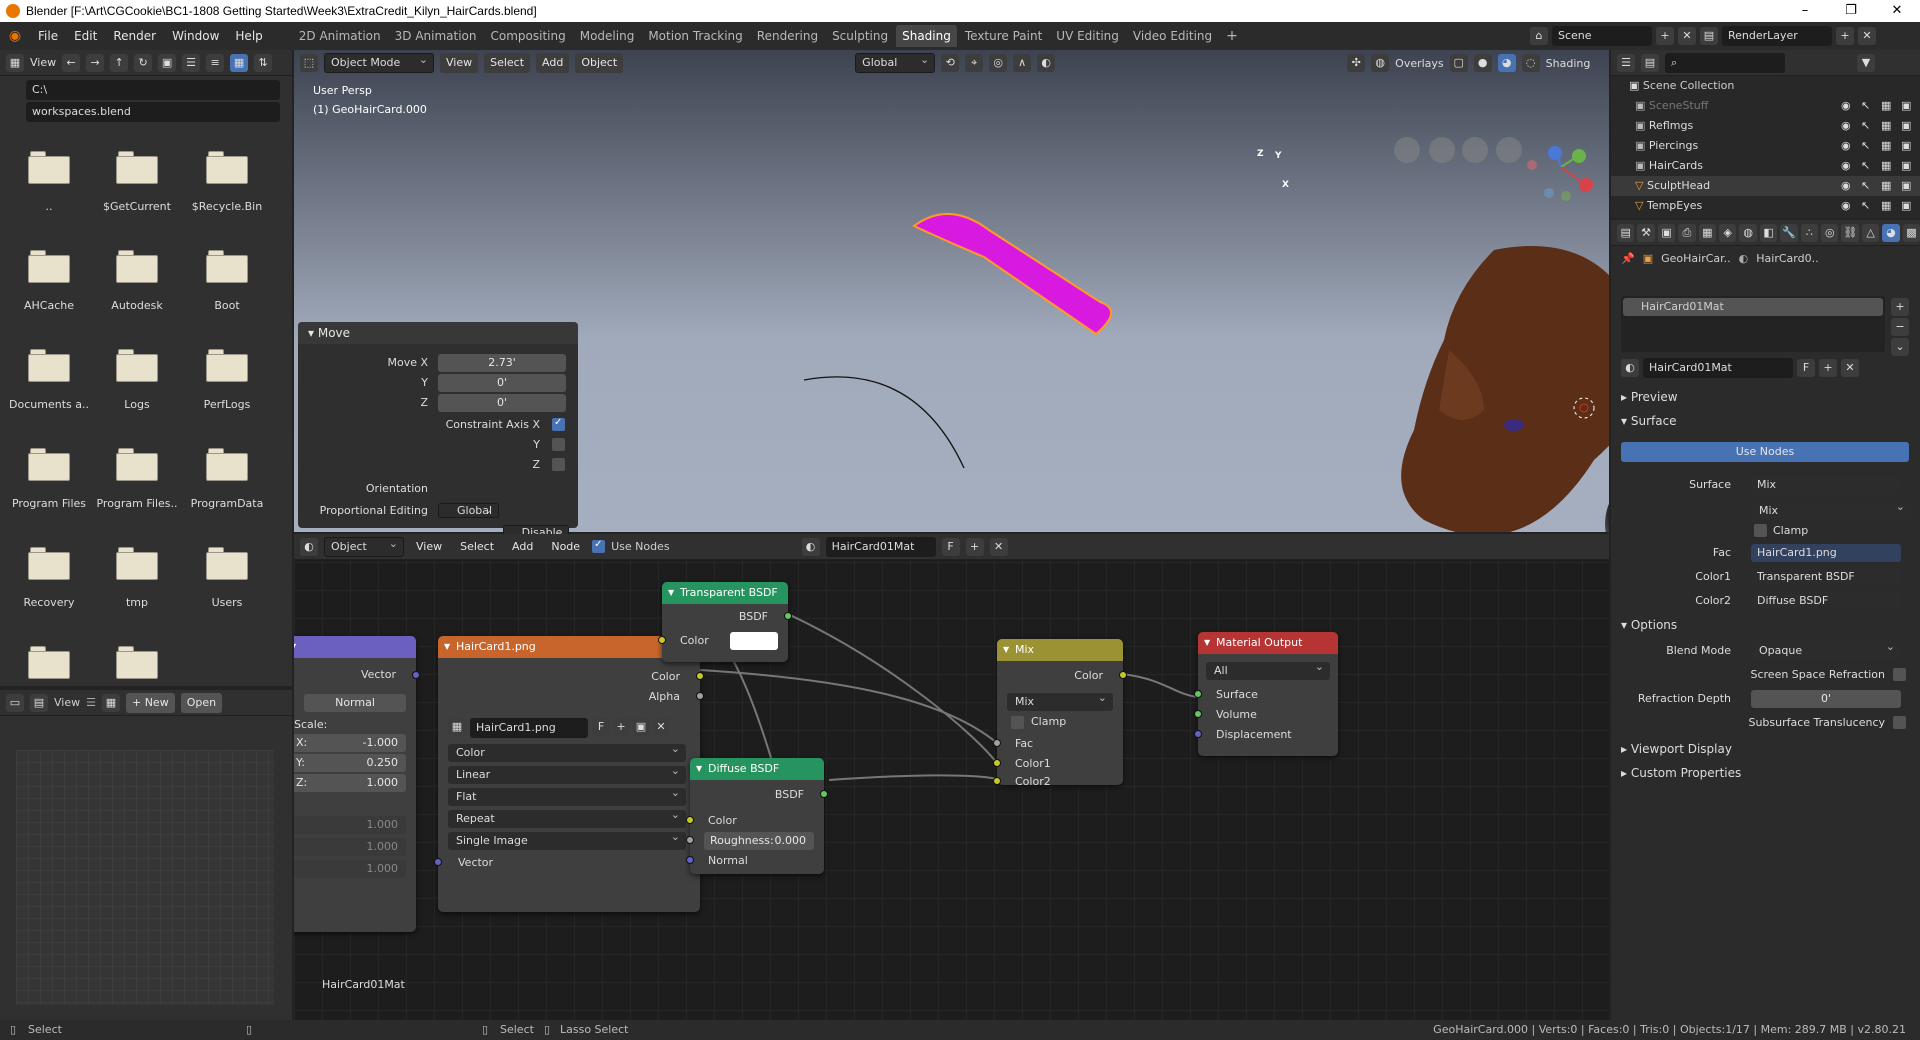  Describe the element at coordinates (1482, 63) in the screenshot. I see `solid-shading-icon: ●` at that location.